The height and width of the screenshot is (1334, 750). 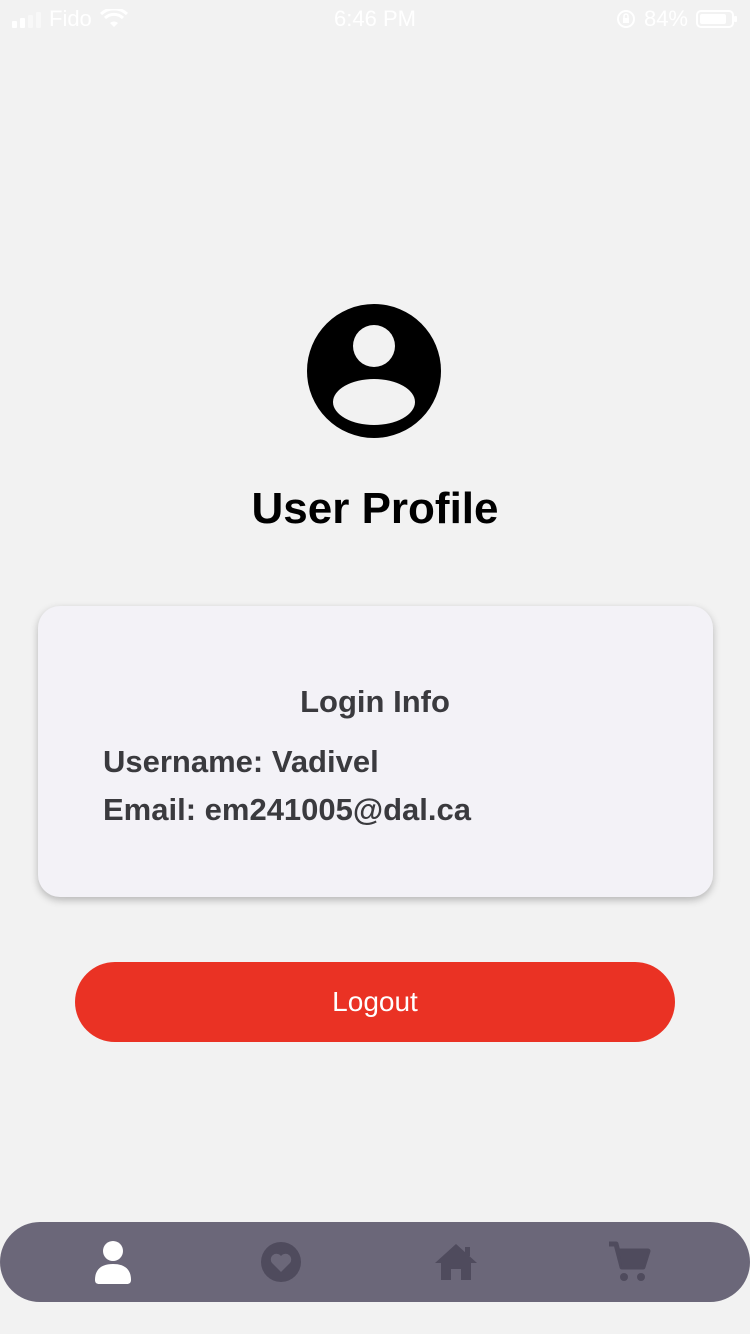 I want to click on nav-item-favorites, so click(x=281, y=1262).